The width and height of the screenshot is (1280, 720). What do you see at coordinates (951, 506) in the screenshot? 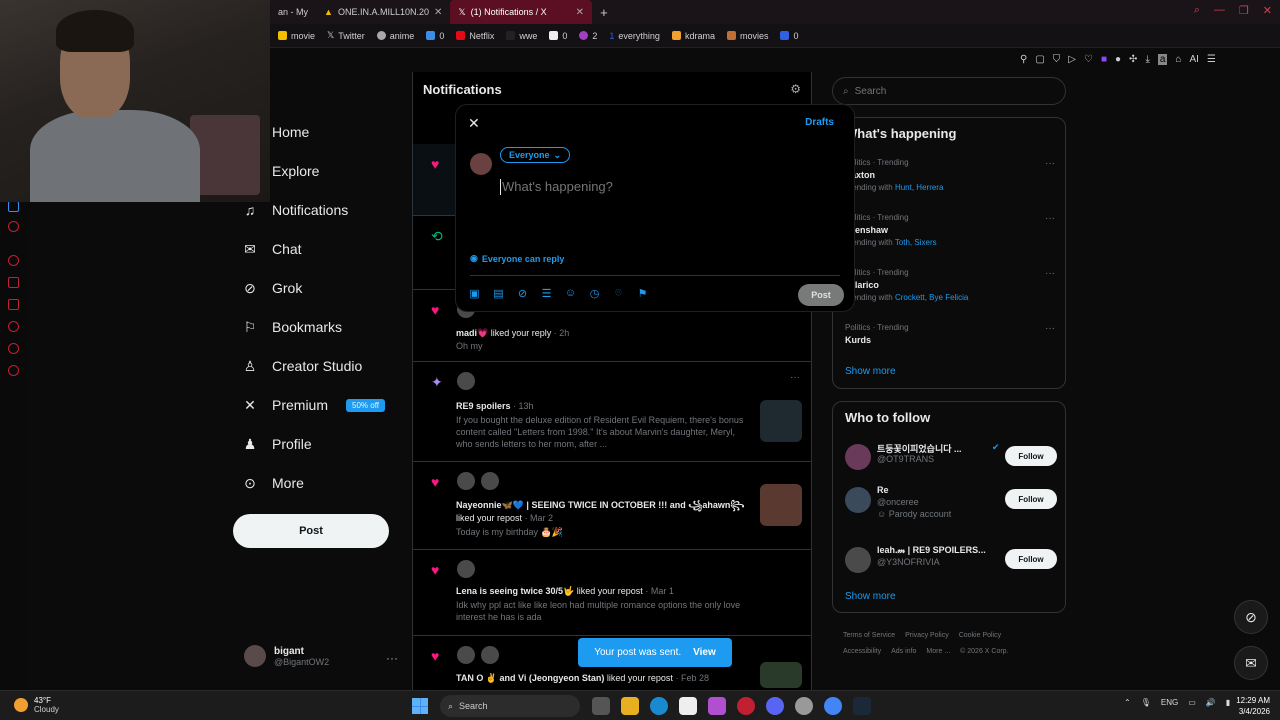
I see `follow-suggestion: Re @onceree ☺ Parody account Follow` at bounding box center [951, 506].